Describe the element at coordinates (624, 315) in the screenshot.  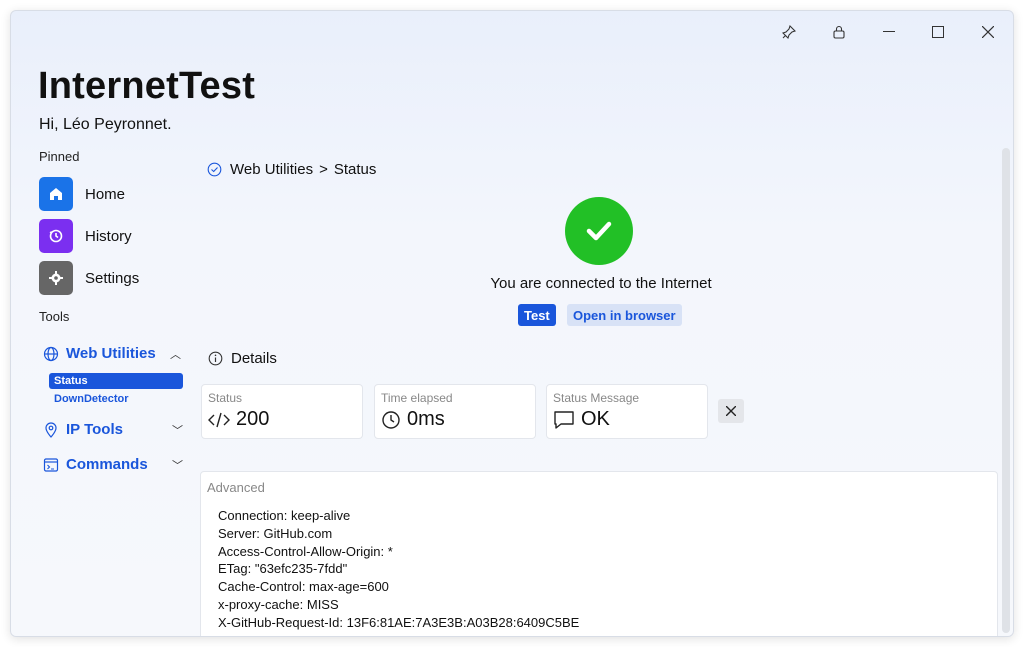
I see `open-in-browser-button: Open in browser` at that location.